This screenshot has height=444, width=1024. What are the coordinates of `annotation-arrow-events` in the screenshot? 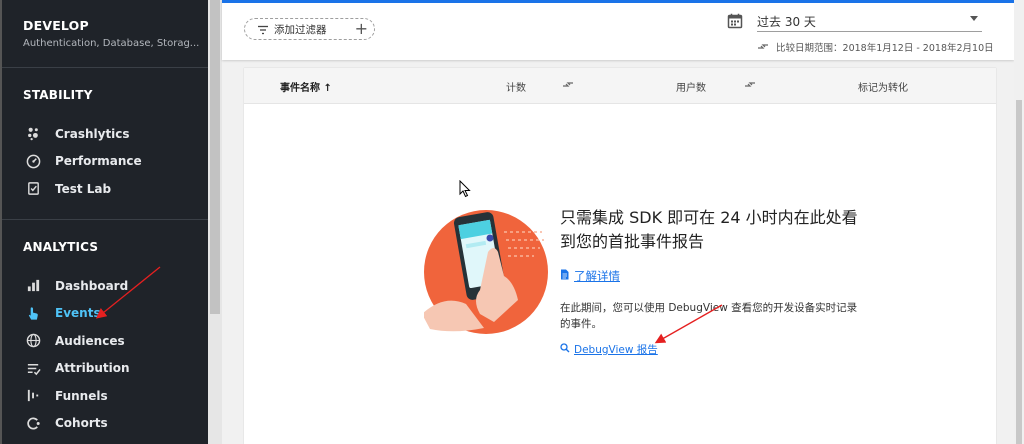 It's located at (128, 292).